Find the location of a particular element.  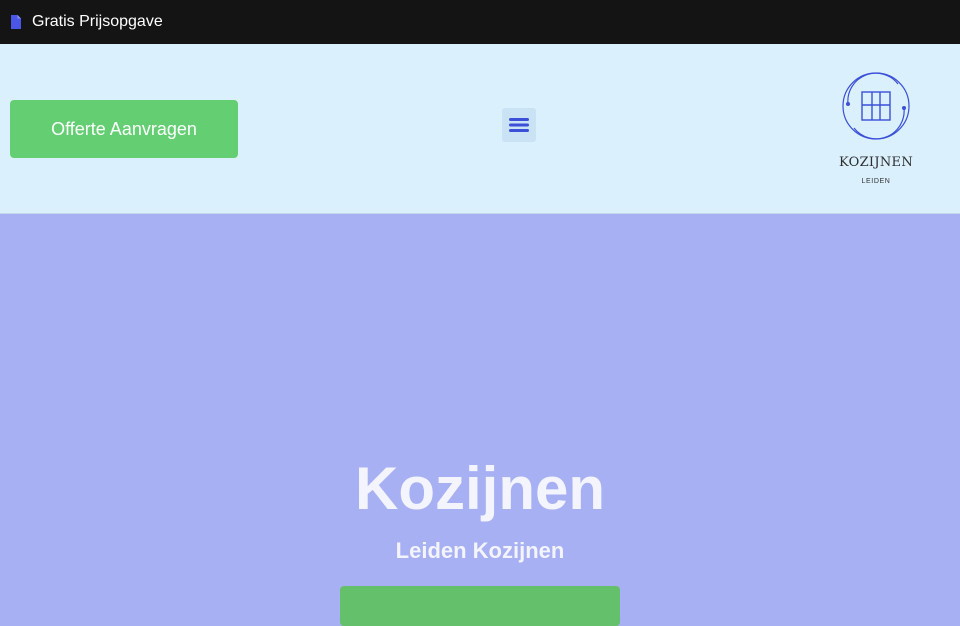

site-logo: KOZIJNEN LEIDEN is located at coordinates (876, 132).